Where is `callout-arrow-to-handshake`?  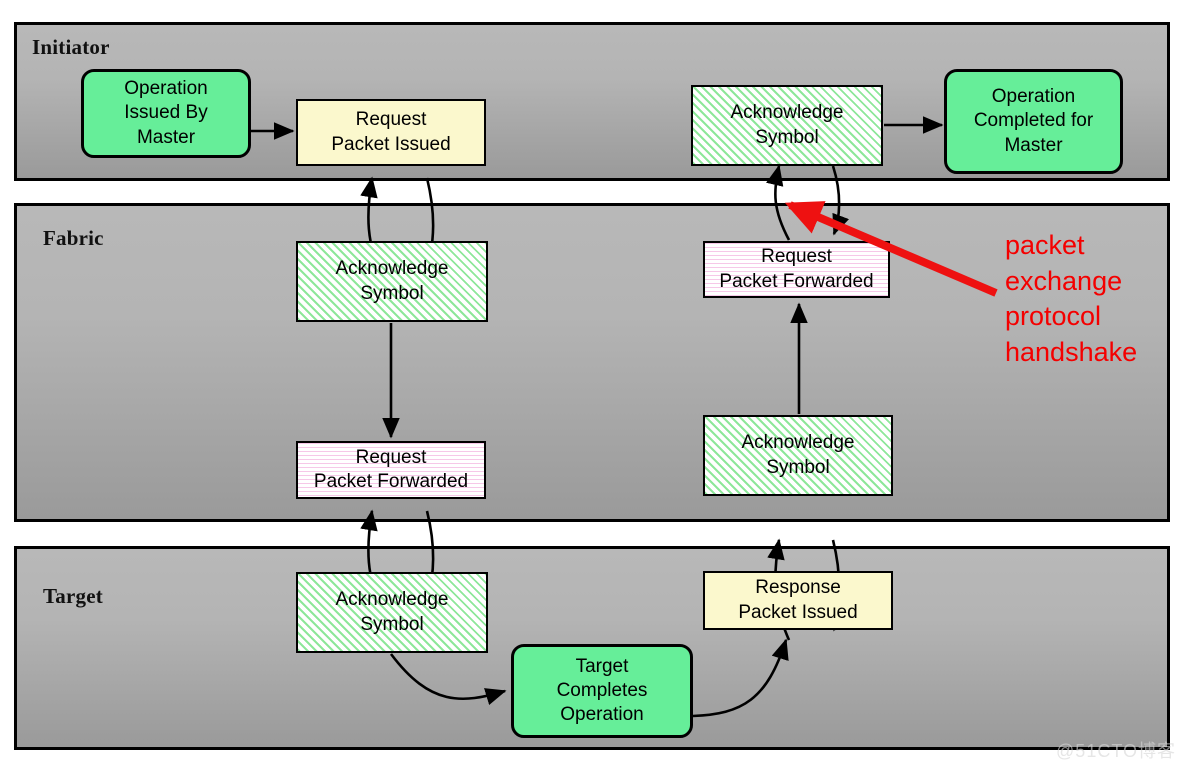
callout-arrow-to-handshake is located at coordinates (891, 249).